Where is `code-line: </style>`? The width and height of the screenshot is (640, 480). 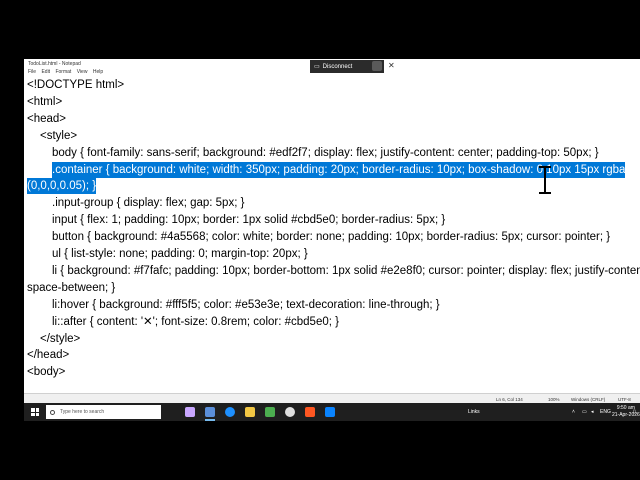 code-line: </style> is located at coordinates (60, 339).